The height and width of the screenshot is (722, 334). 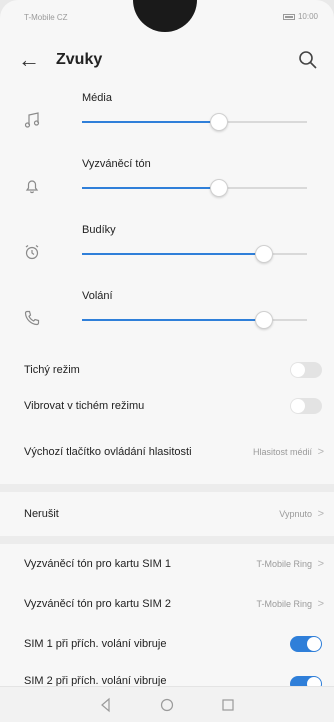 What do you see at coordinates (52, 370) in the screenshot?
I see `silent-mode-label: Tichý režim` at bounding box center [52, 370].